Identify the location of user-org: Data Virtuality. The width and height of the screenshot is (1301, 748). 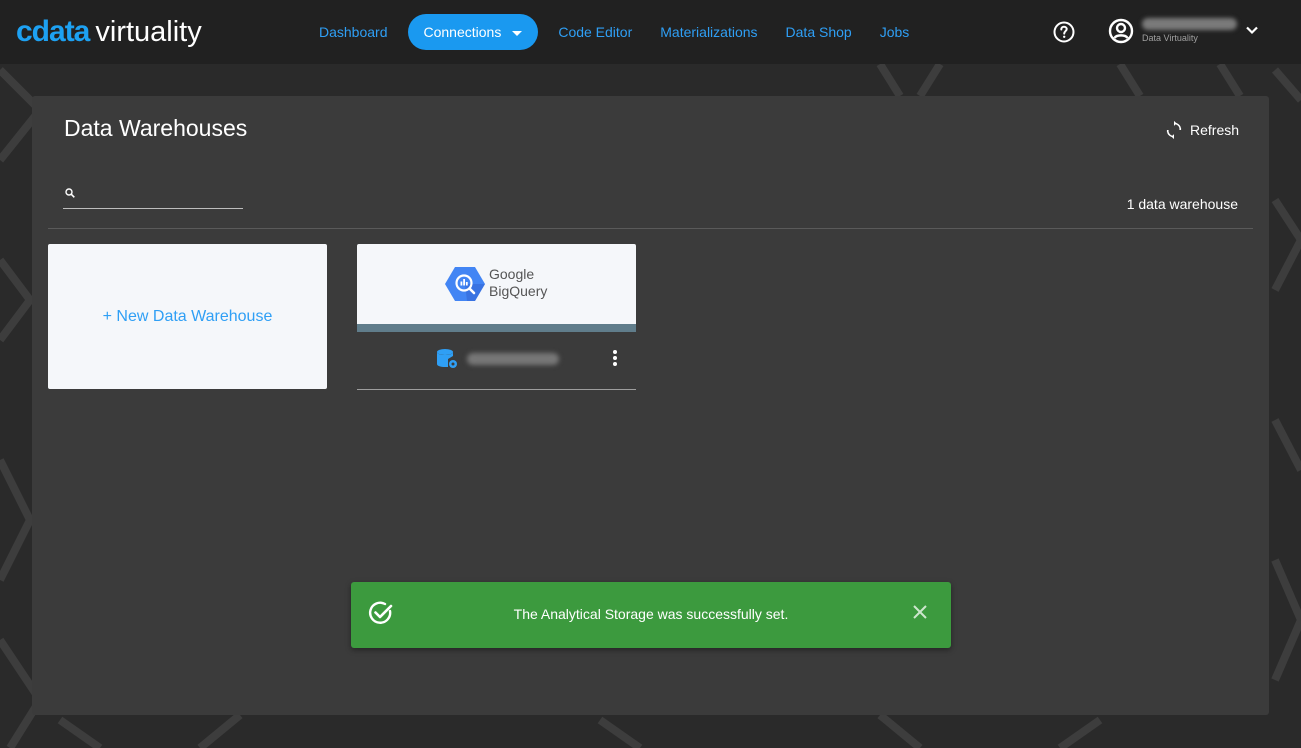
(1170, 38).